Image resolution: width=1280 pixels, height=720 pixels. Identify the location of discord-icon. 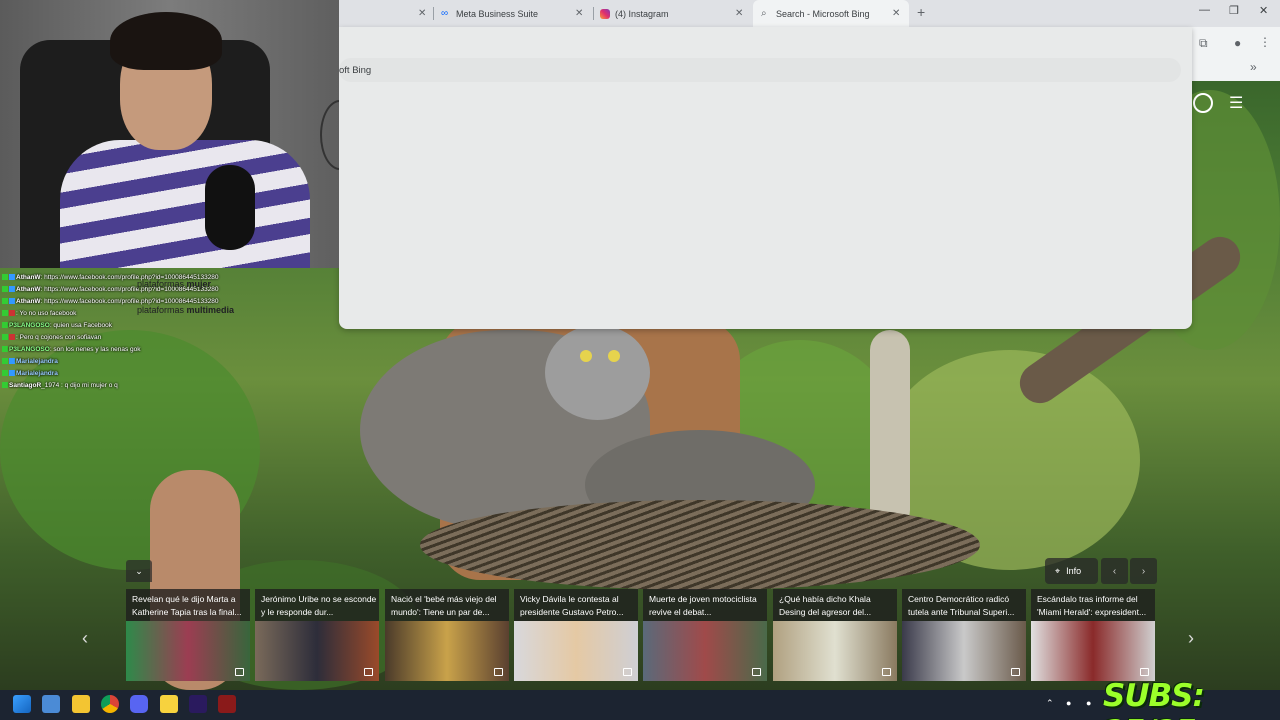
(139, 704).